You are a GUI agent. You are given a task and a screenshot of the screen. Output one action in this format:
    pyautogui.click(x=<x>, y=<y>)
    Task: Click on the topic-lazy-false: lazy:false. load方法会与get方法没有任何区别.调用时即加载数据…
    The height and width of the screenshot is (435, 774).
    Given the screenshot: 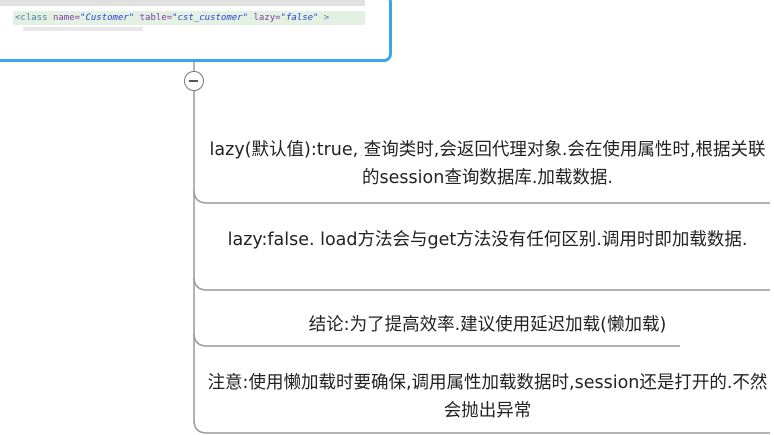 What is the action you would take?
    pyautogui.click(x=487, y=240)
    